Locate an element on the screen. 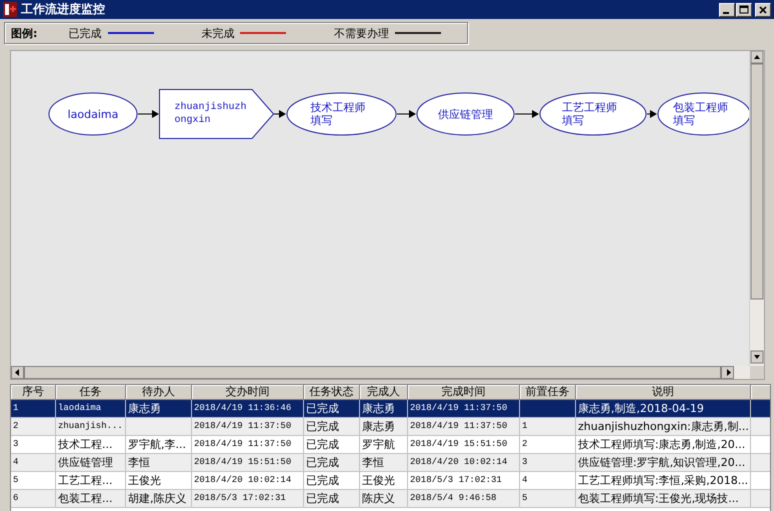  table-cell: 2018/4/19 11:36:46 is located at coordinates (248, 409).